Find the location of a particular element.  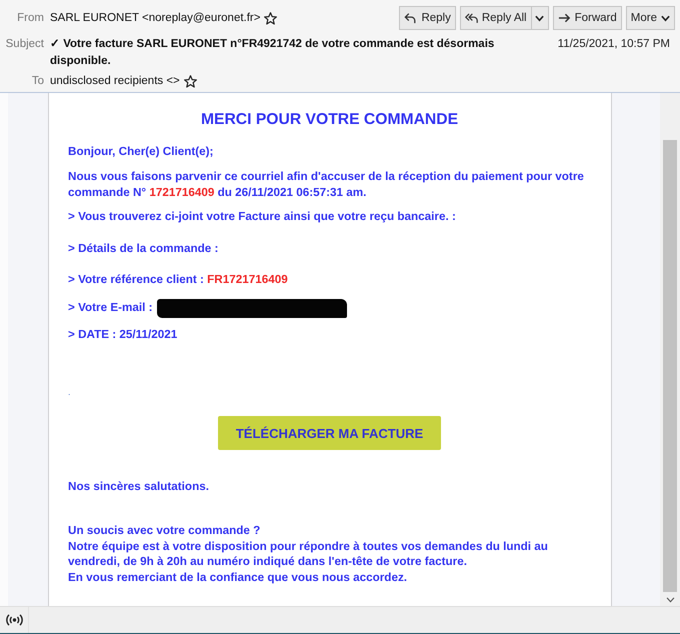

download-invoice-button: TÉLÉCHARGER MA FACTURE is located at coordinates (329, 433).